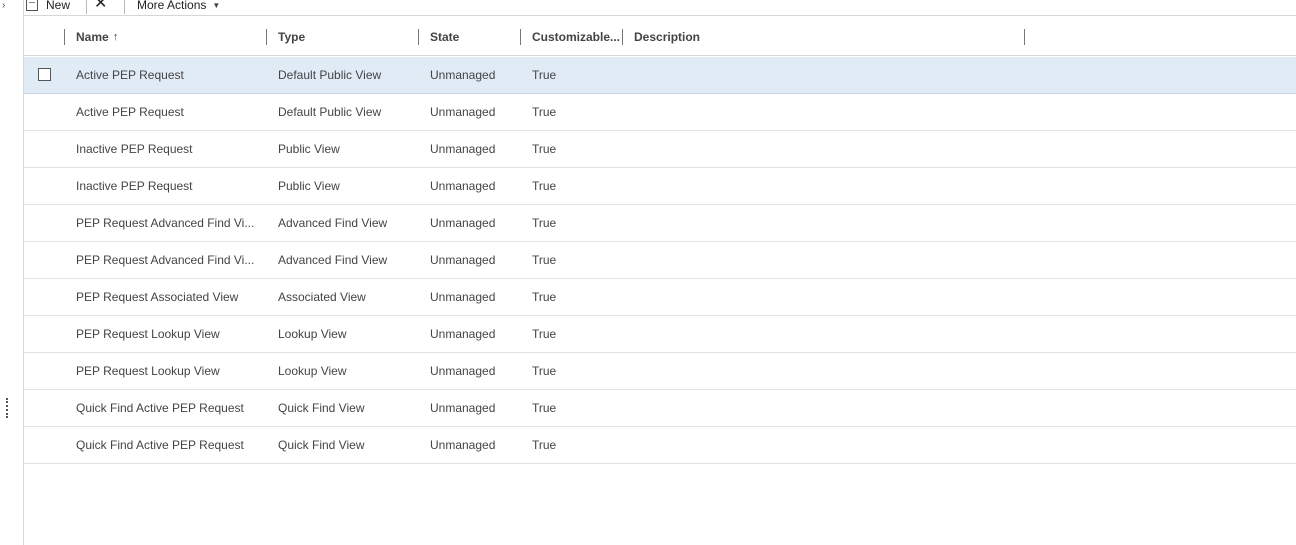  I want to click on column-header-state-label: State, so click(445, 36).